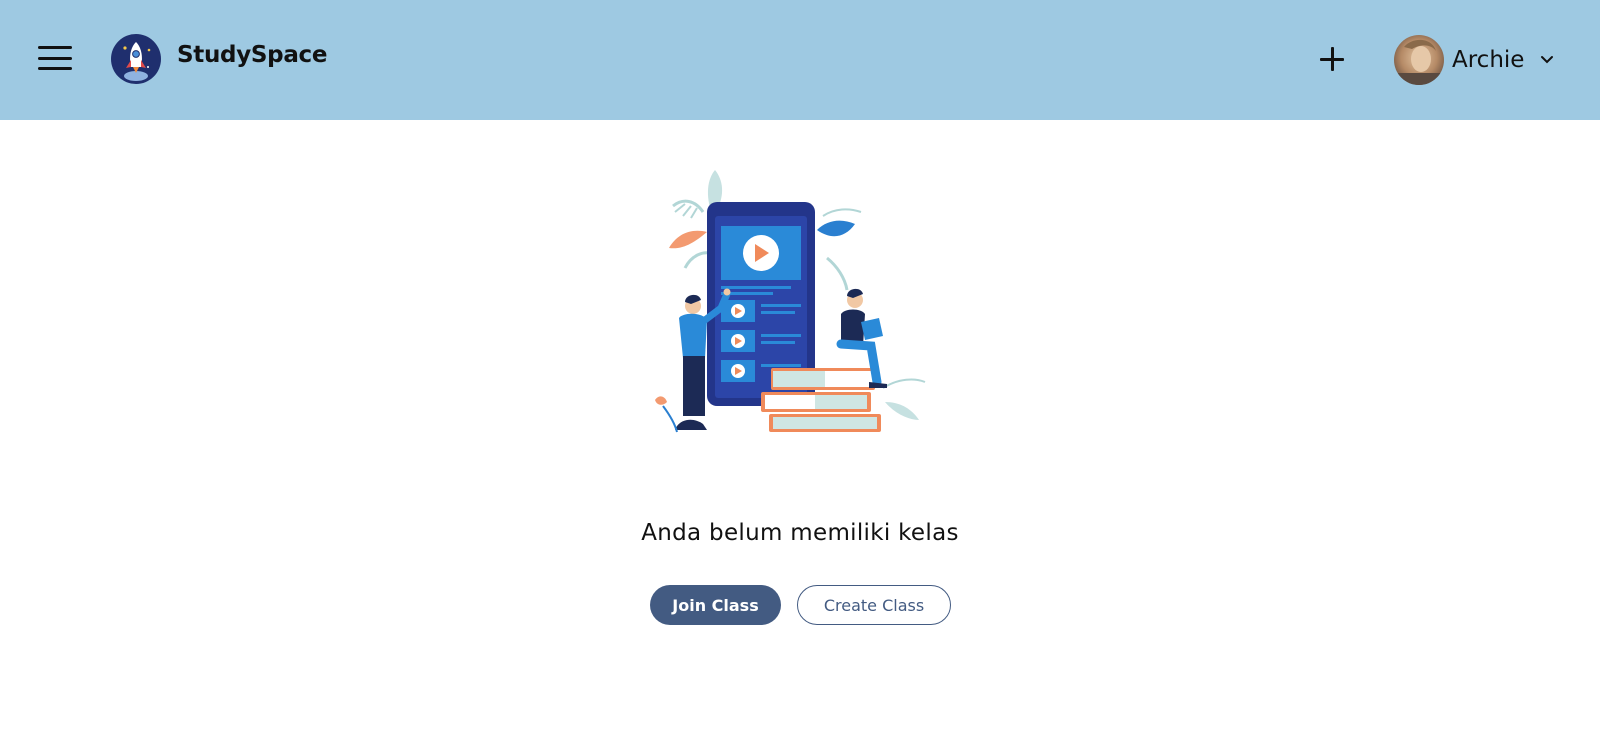 This screenshot has width=1600, height=736. What do you see at coordinates (800, 533) in the screenshot?
I see `empty-state-message: Anda belum memiliki kelas` at bounding box center [800, 533].